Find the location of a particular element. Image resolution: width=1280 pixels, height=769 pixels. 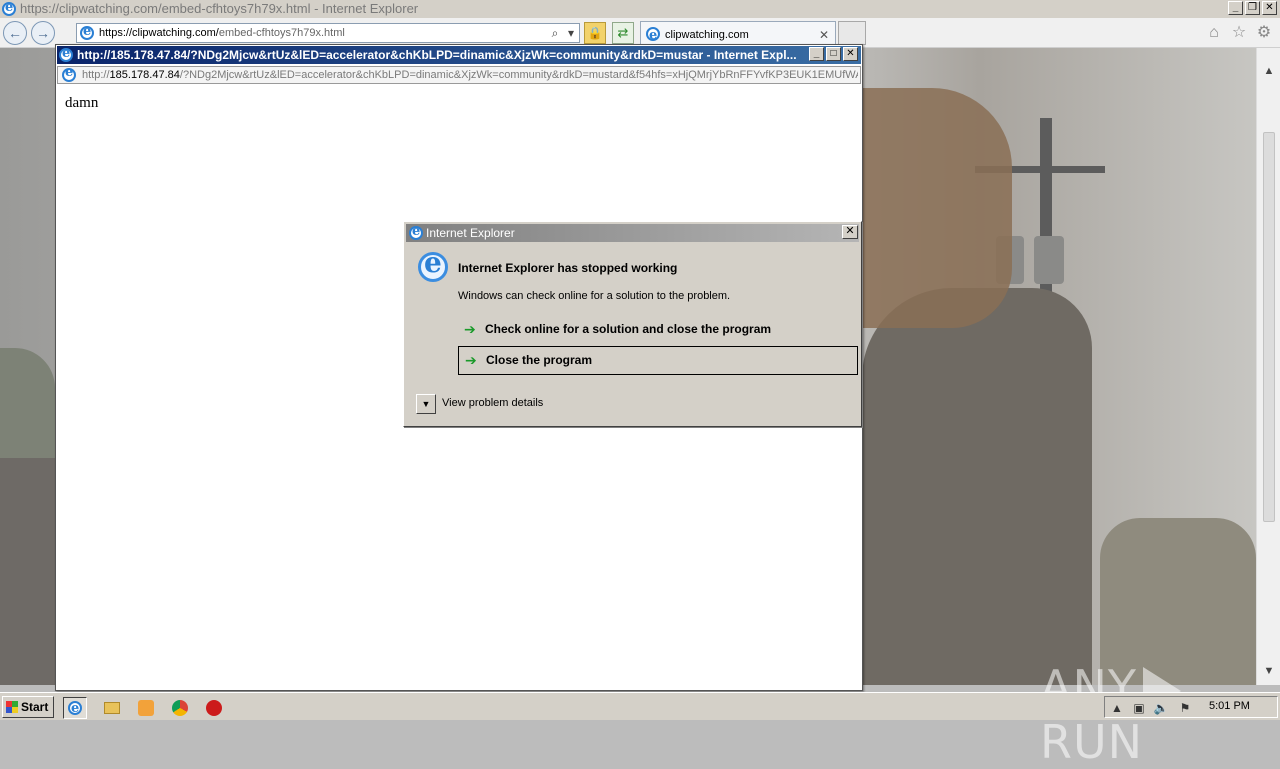

back-arrow-icon: ← is located at coordinates (15, 33).